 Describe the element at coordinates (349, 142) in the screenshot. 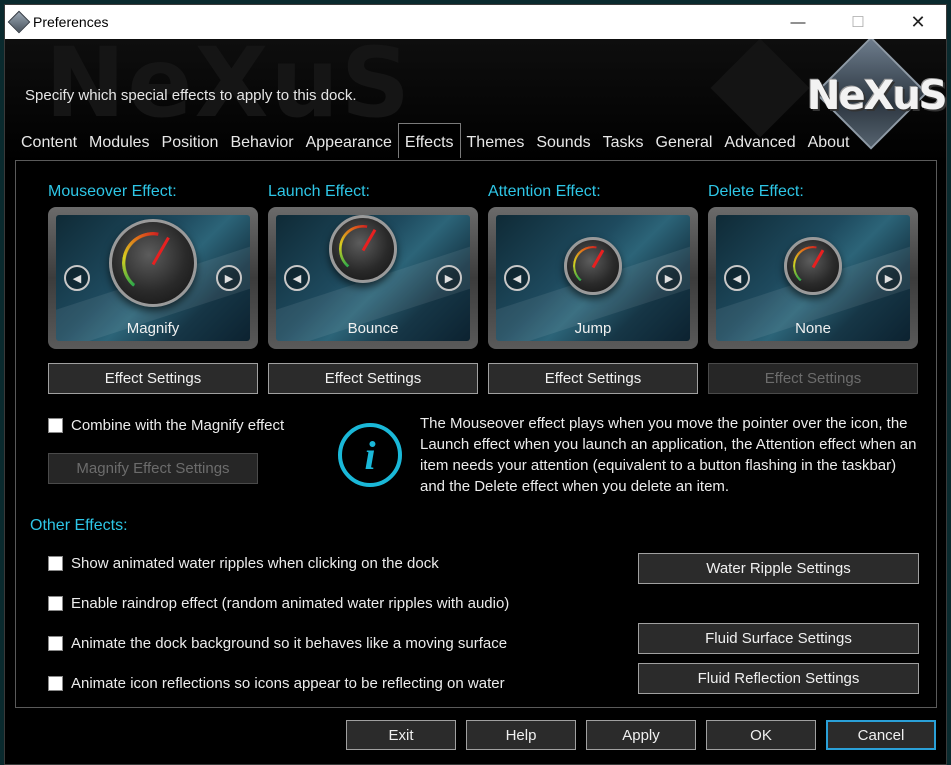

I see `tab-appearance: Appearance` at that location.